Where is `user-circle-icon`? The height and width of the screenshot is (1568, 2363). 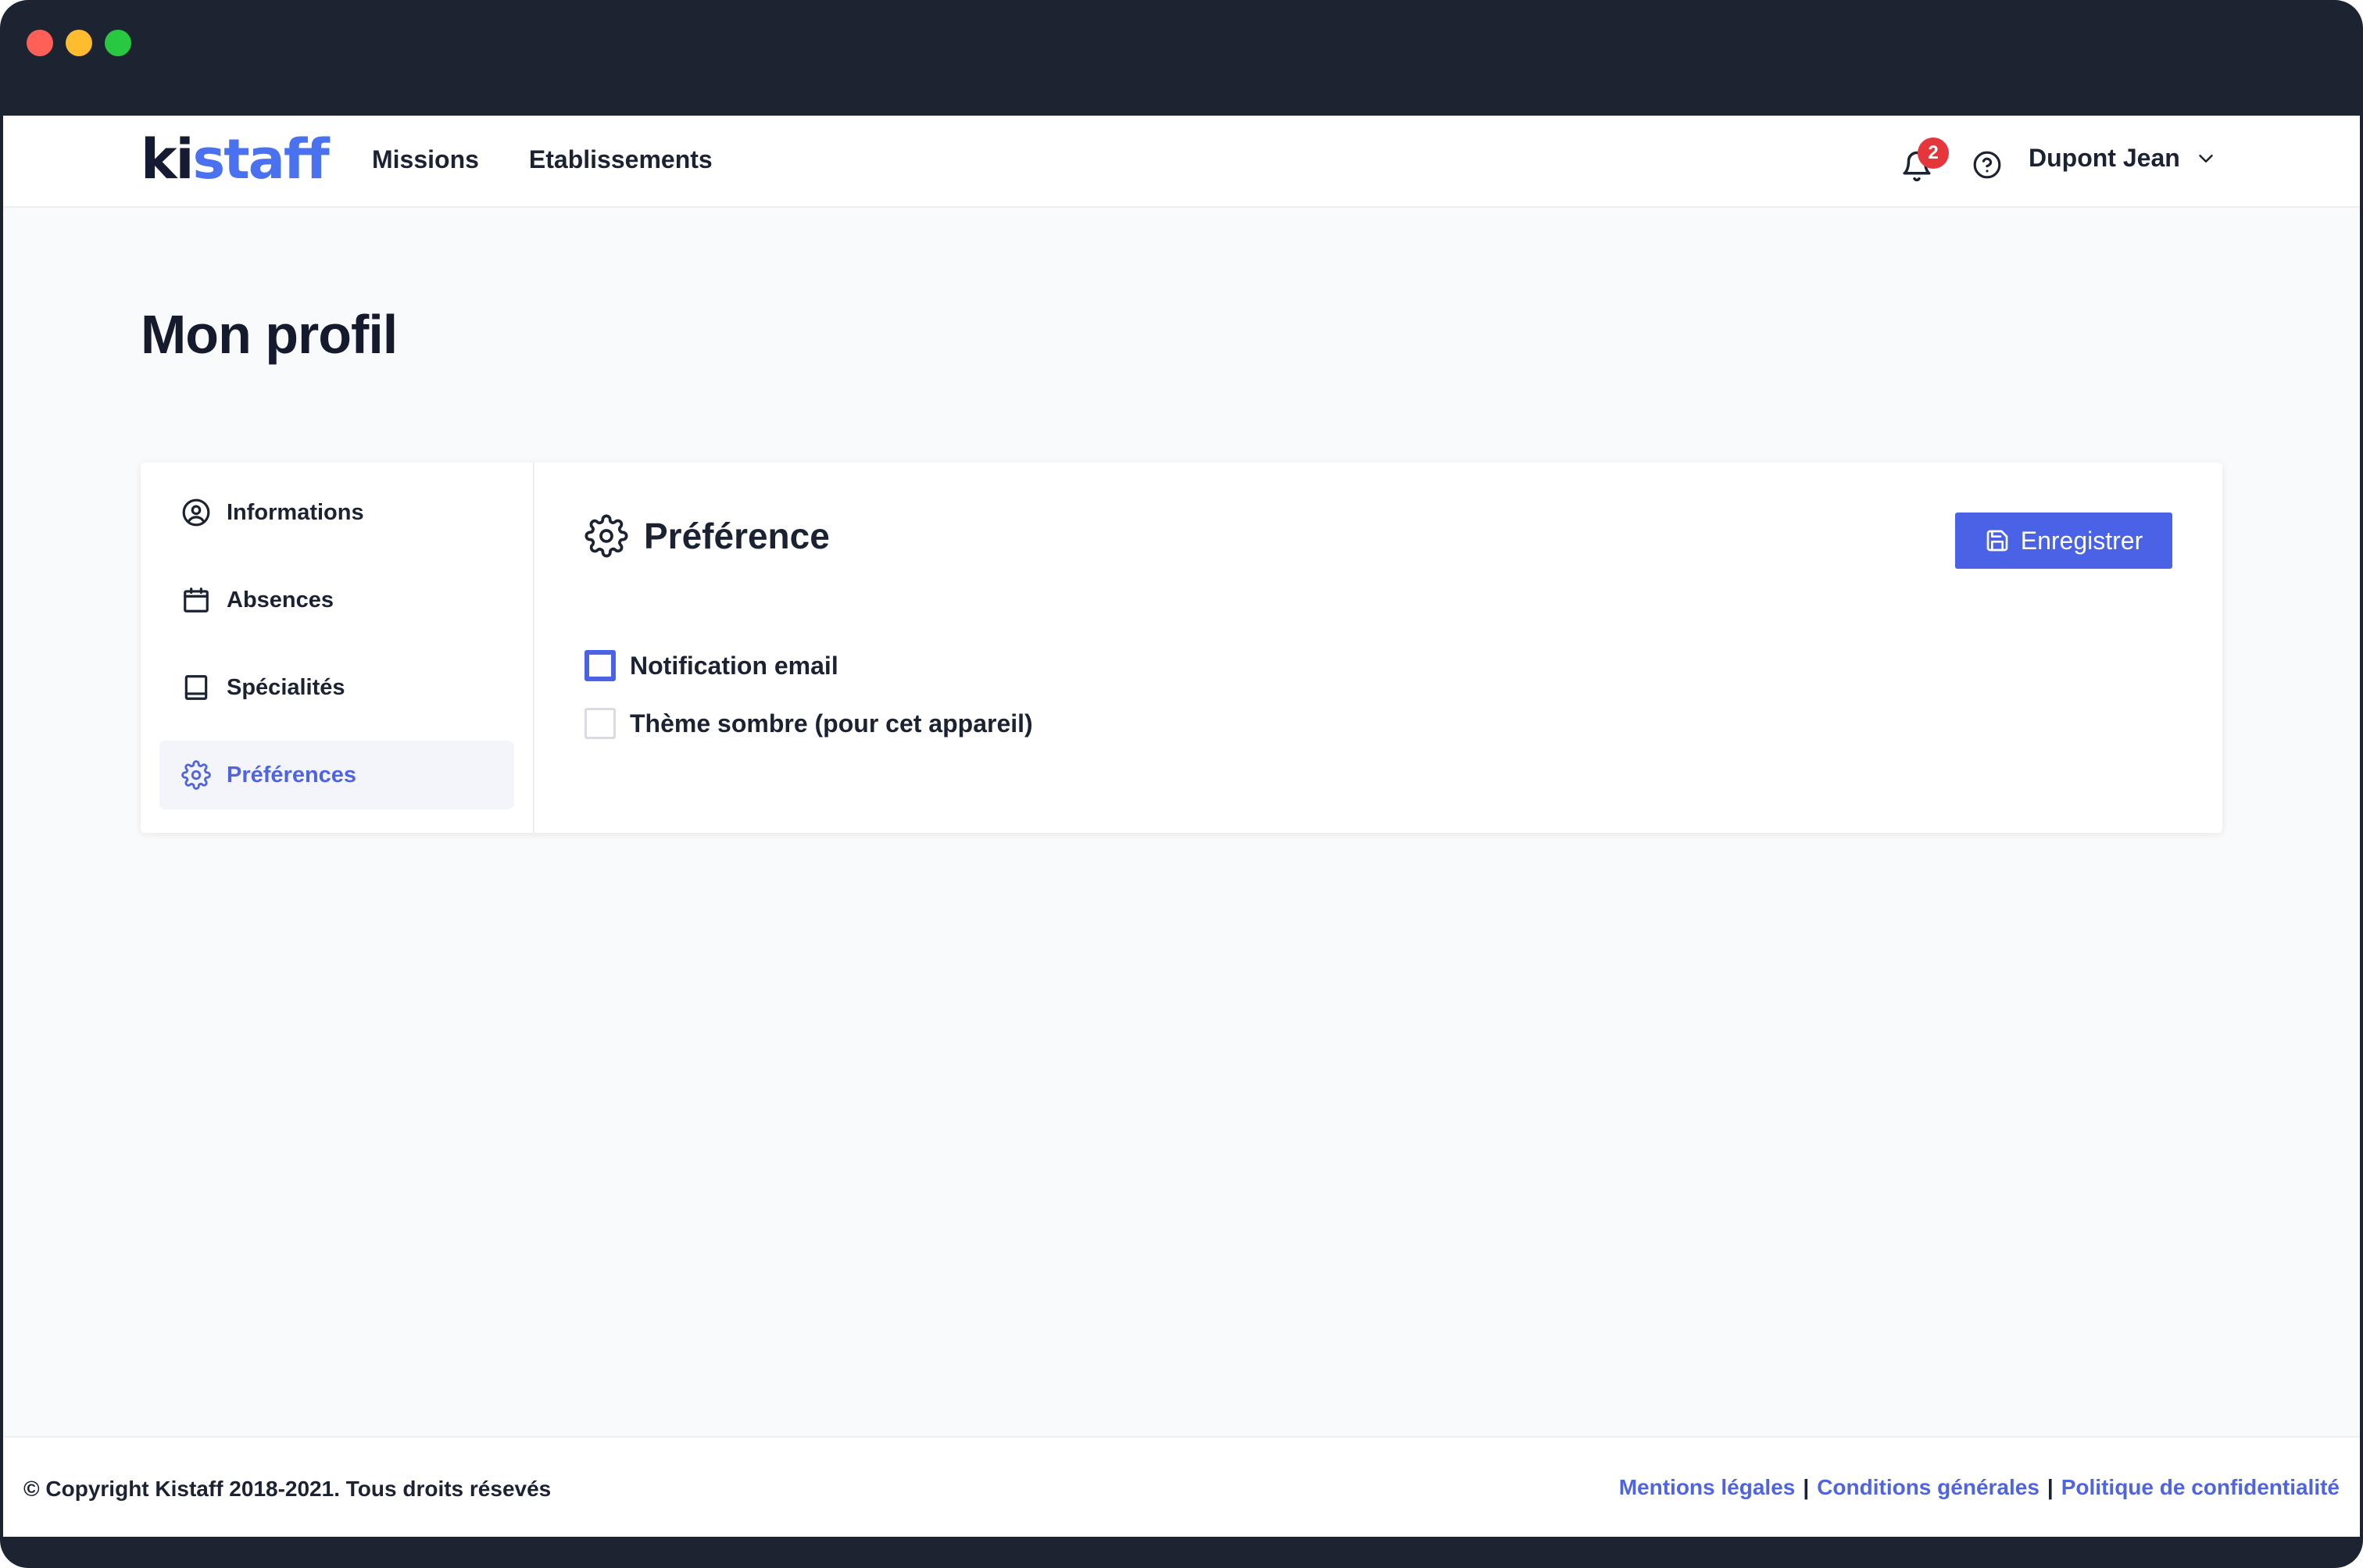 user-circle-icon is located at coordinates (196, 512).